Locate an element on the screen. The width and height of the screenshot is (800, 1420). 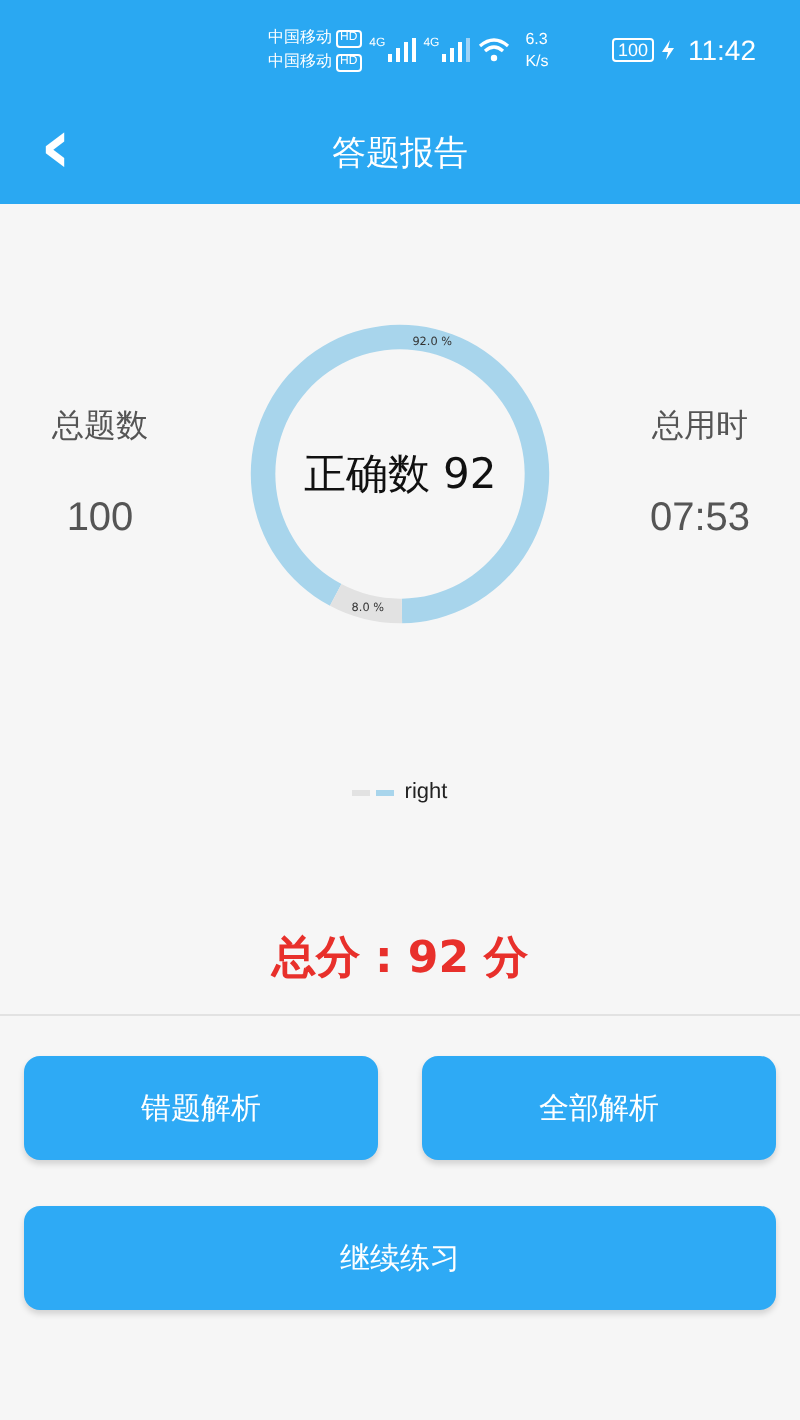
stat-label: 总题数 is located at coordinates (100, 427).